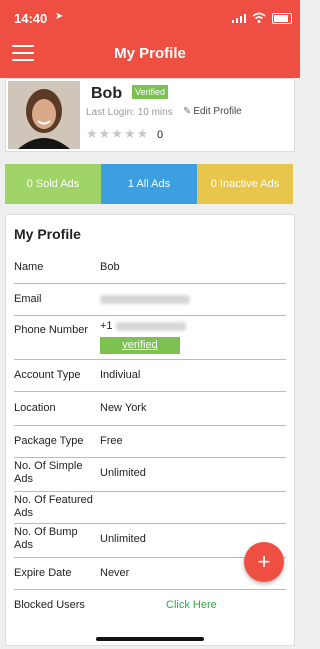  I want to click on package-type-label: Package Type, so click(49, 441).